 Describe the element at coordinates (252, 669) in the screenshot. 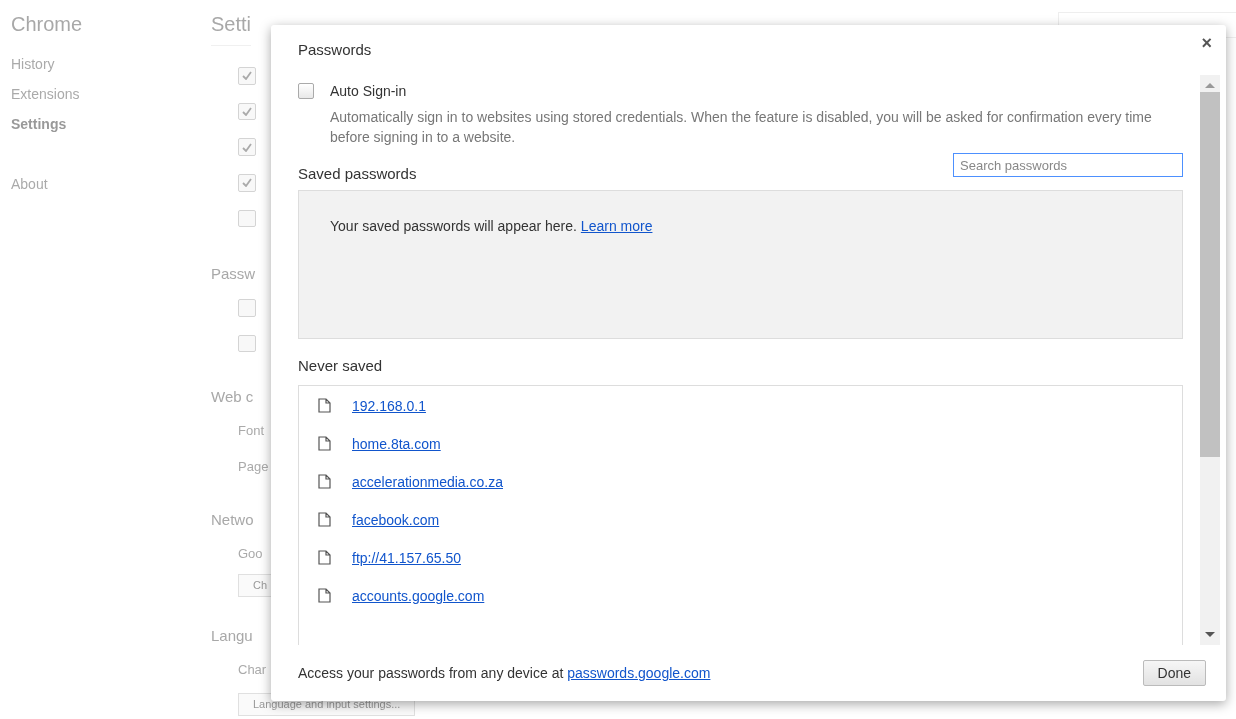

I see `setting-label: Char` at that location.